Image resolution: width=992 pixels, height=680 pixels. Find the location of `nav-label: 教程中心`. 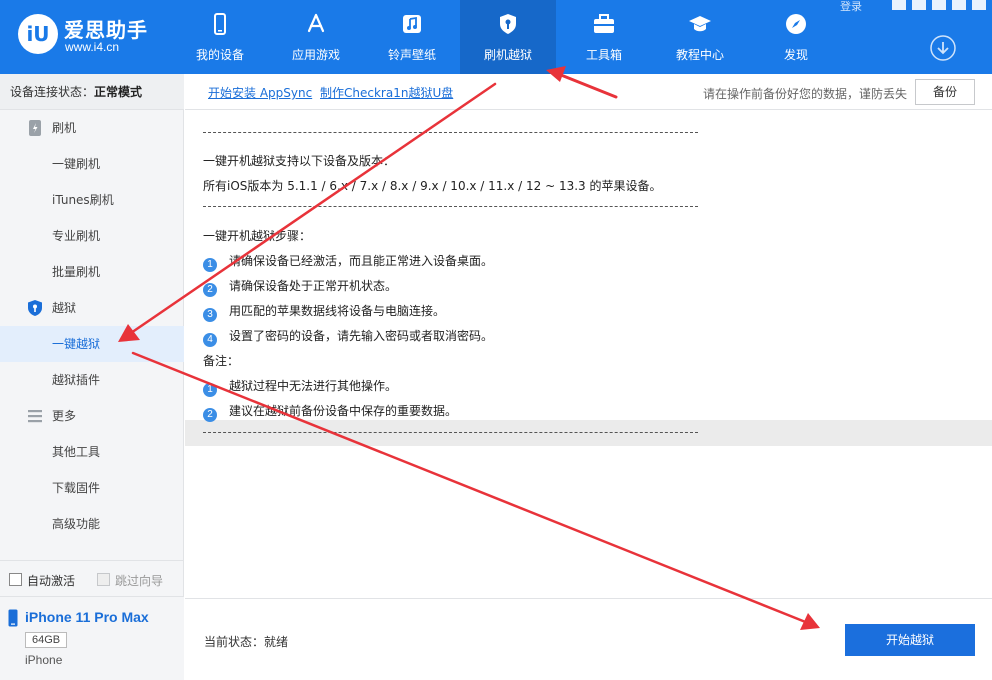

nav-label: 教程中心 is located at coordinates (699, 55).